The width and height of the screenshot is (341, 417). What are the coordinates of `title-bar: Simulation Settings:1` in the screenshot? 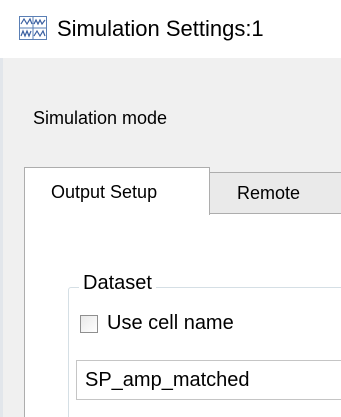 It's located at (170, 29).